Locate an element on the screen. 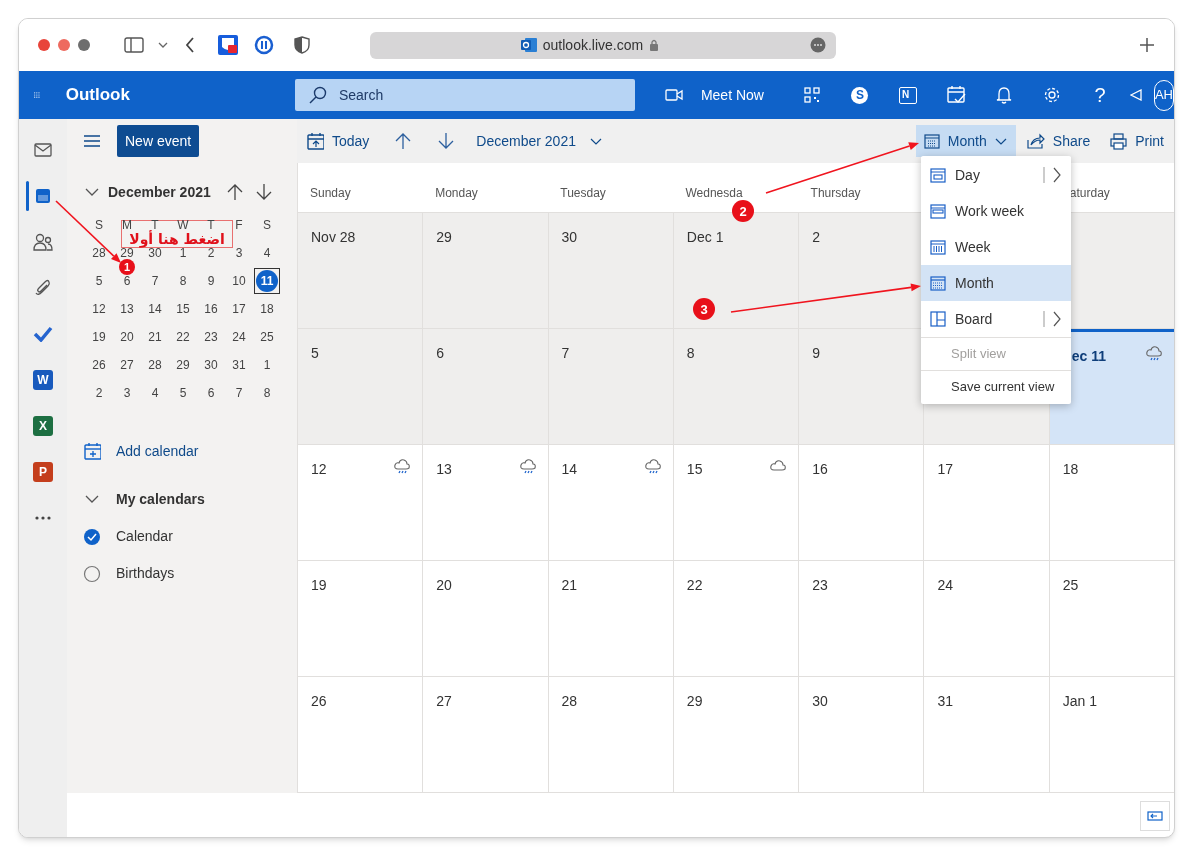 This screenshot has width=1193, height=855. date-button: 20 is located at coordinates (127, 337).